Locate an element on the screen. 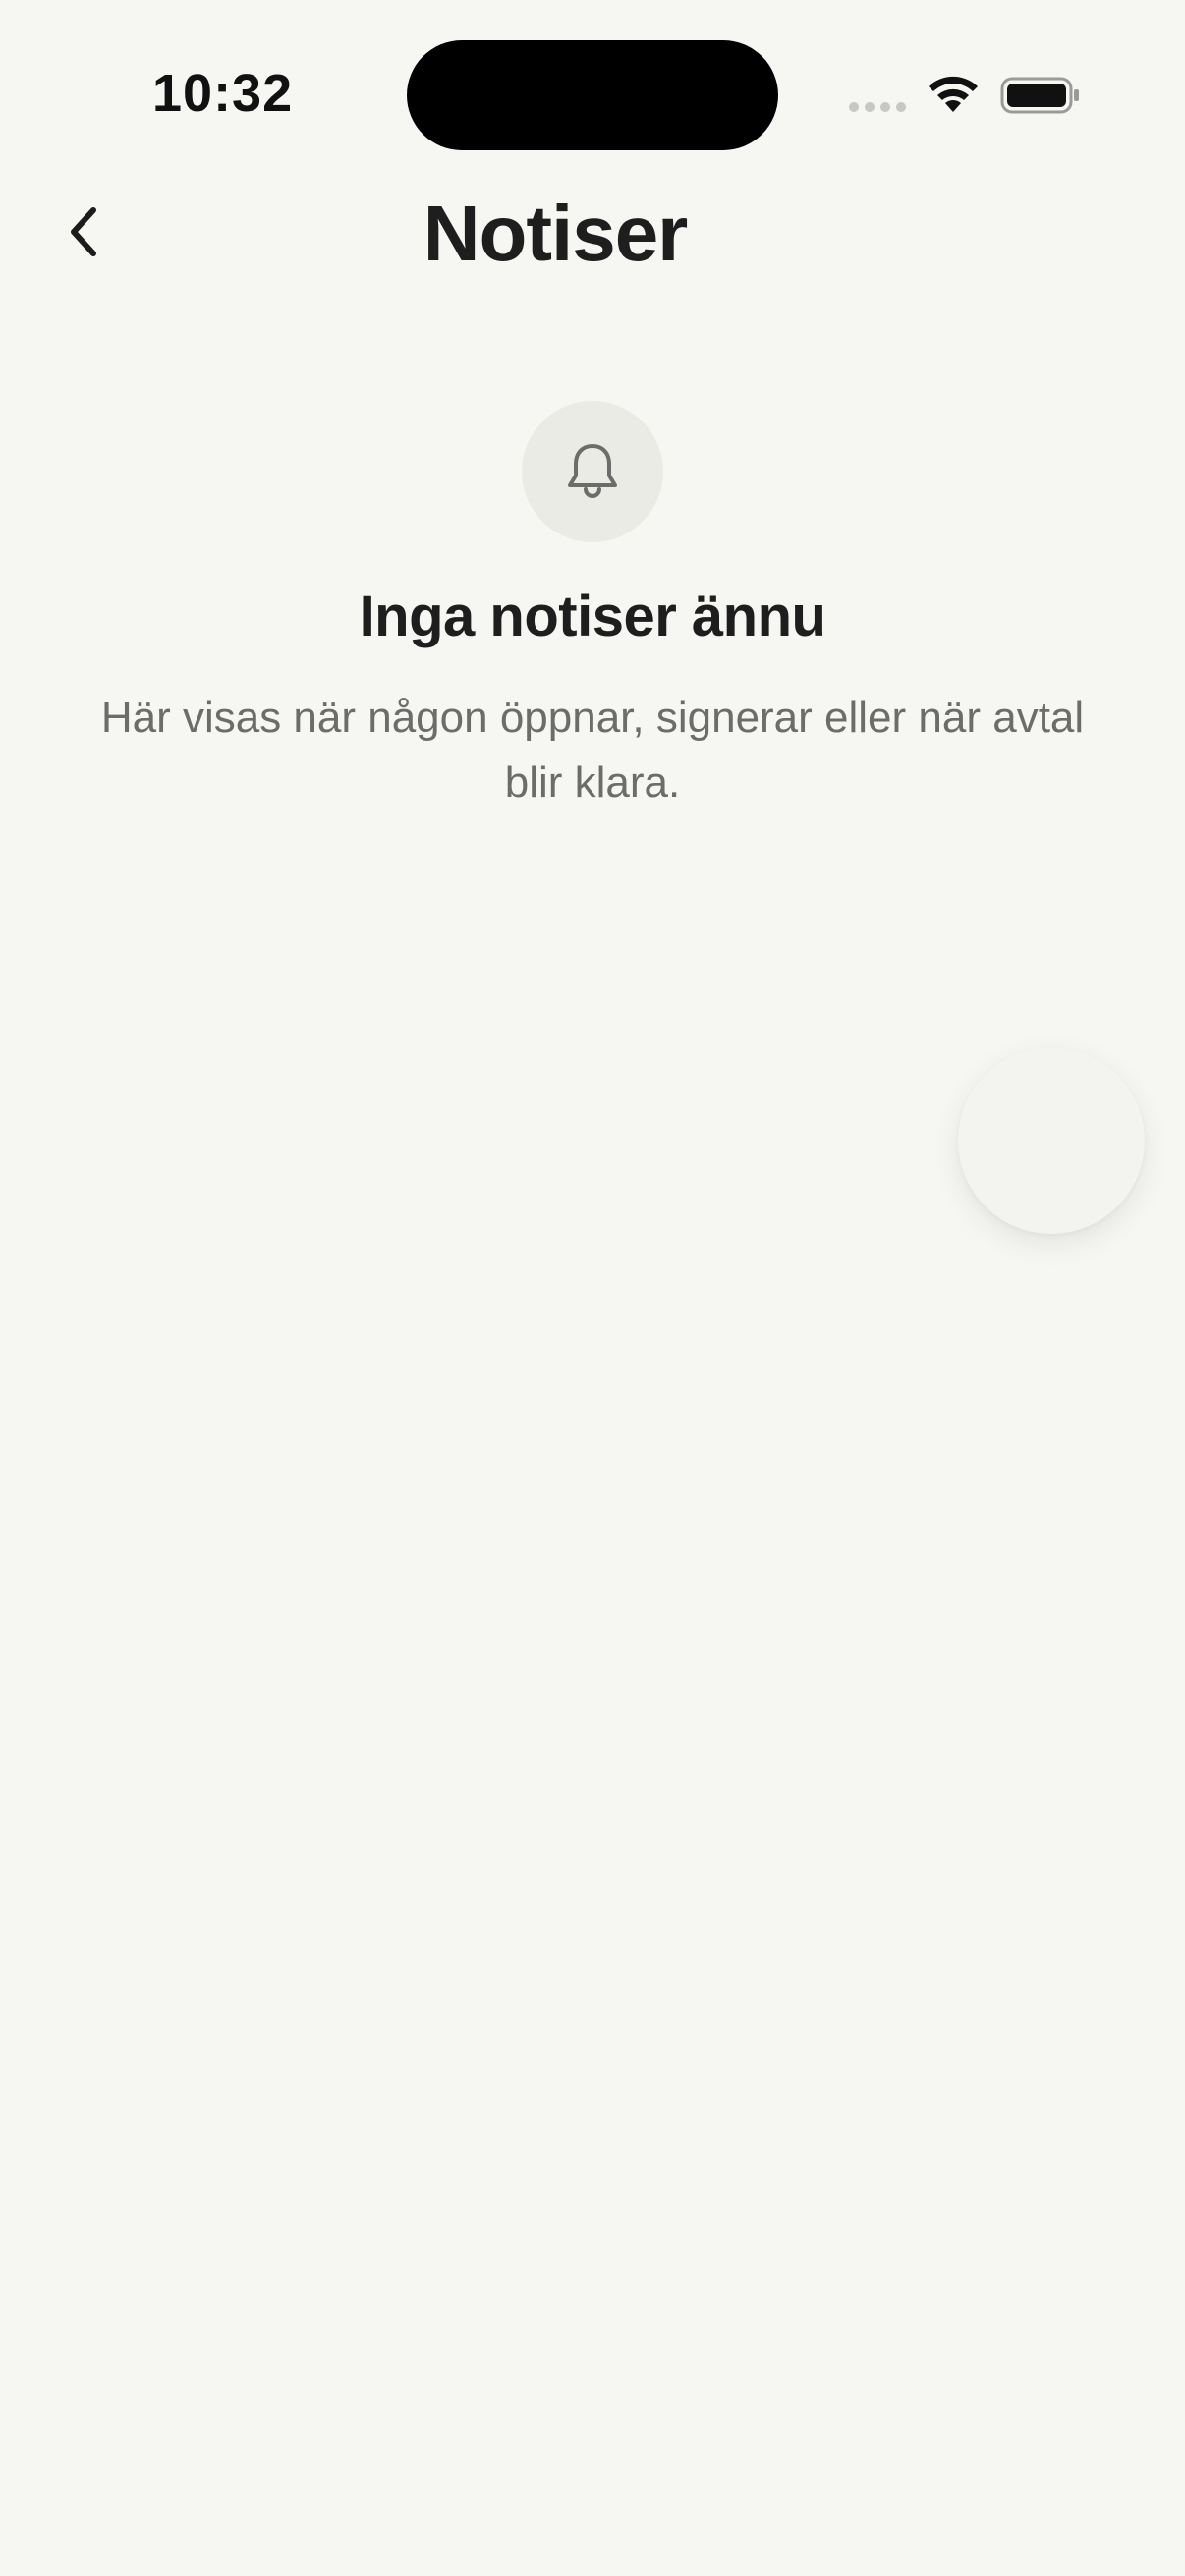 The width and height of the screenshot is (1185, 2576). status-time: 10:32 is located at coordinates (223, 93).